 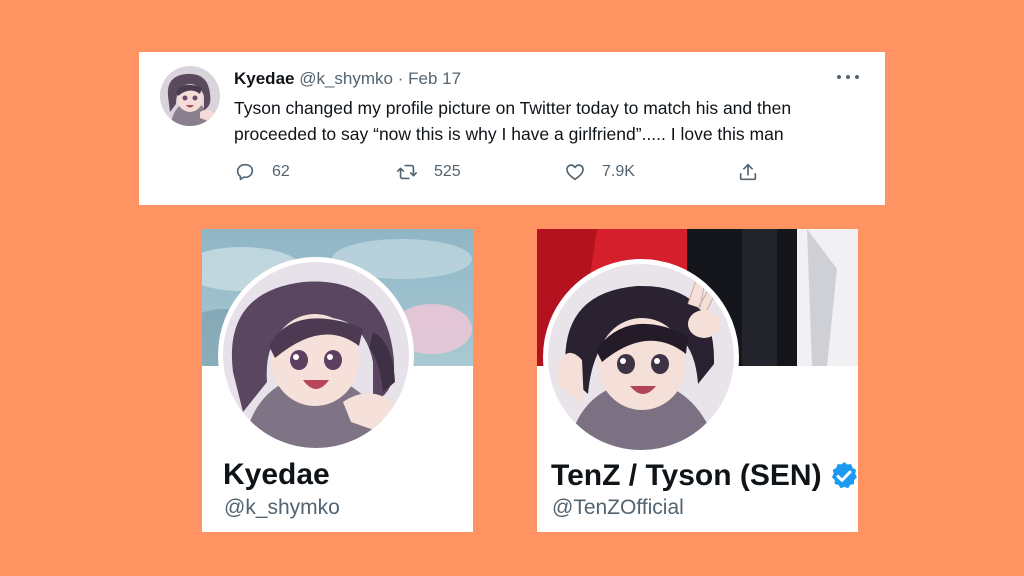 What do you see at coordinates (447, 171) in the screenshot?
I see `retweet-count: 525` at bounding box center [447, 171].